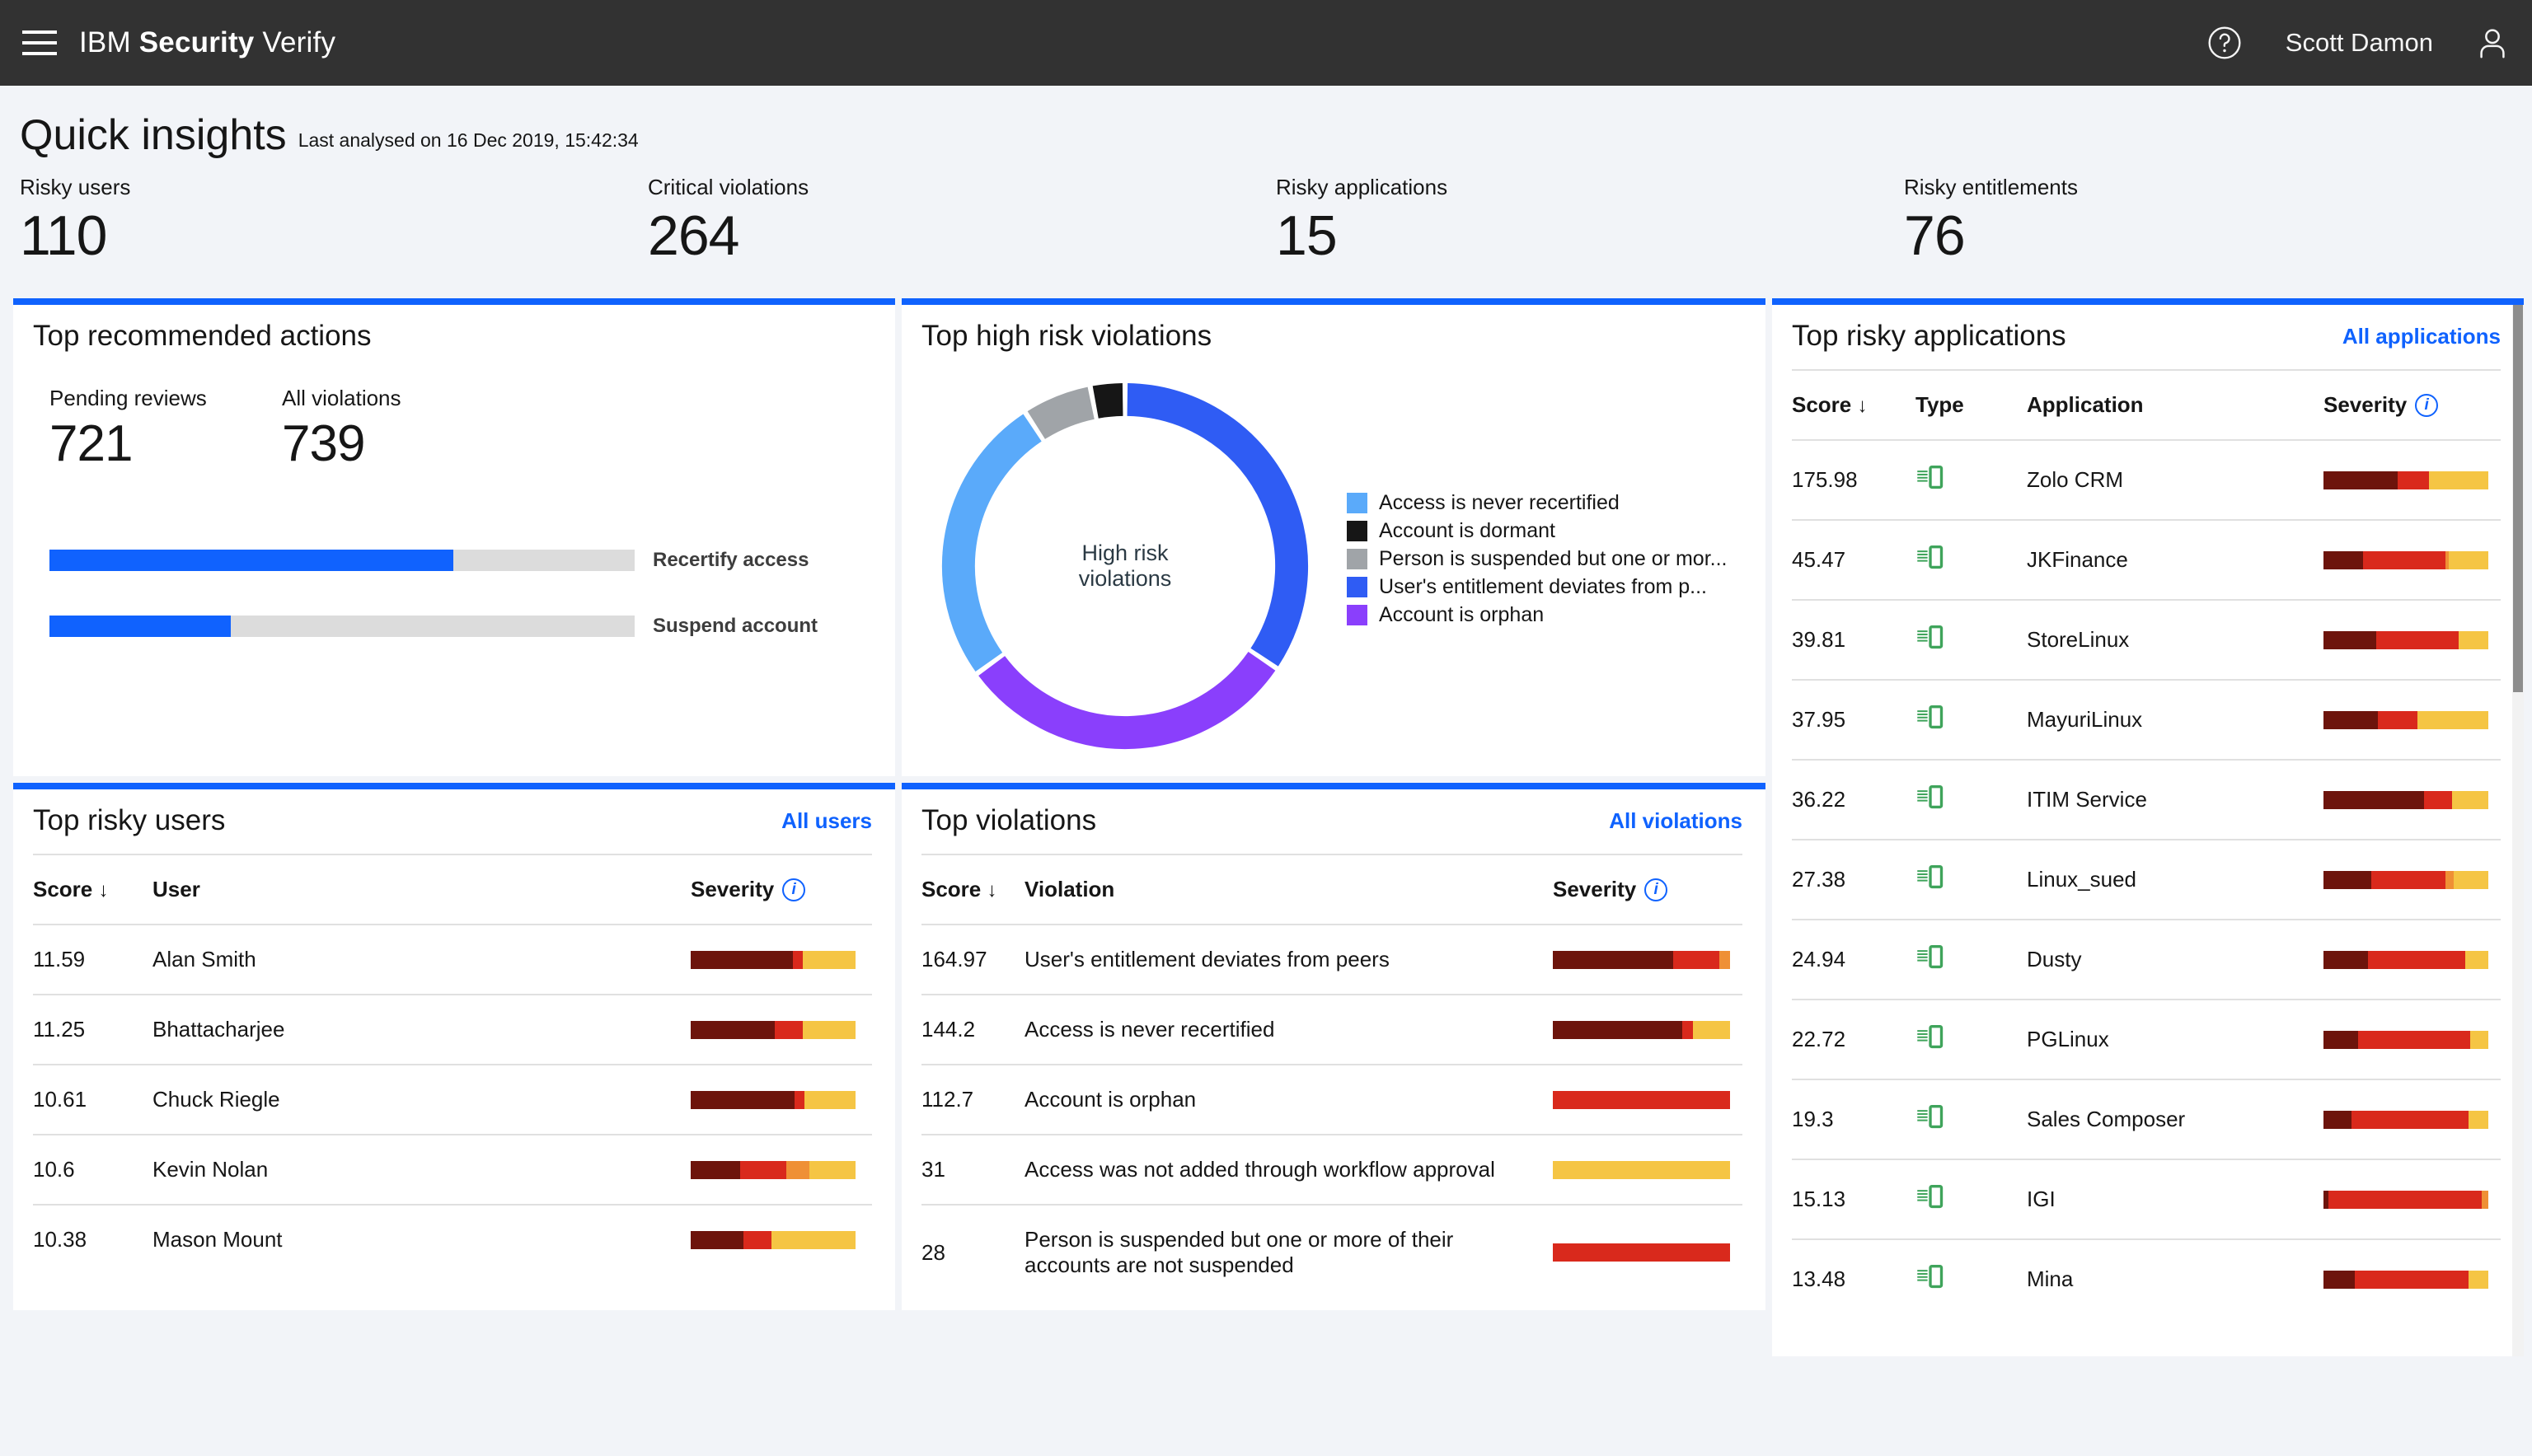 The width and height of the screenshot is (2532, 1456). Describe the element at coordinates (2518, 498) in the screenshot. I see `apps-scrollbar-thumb` at that location.